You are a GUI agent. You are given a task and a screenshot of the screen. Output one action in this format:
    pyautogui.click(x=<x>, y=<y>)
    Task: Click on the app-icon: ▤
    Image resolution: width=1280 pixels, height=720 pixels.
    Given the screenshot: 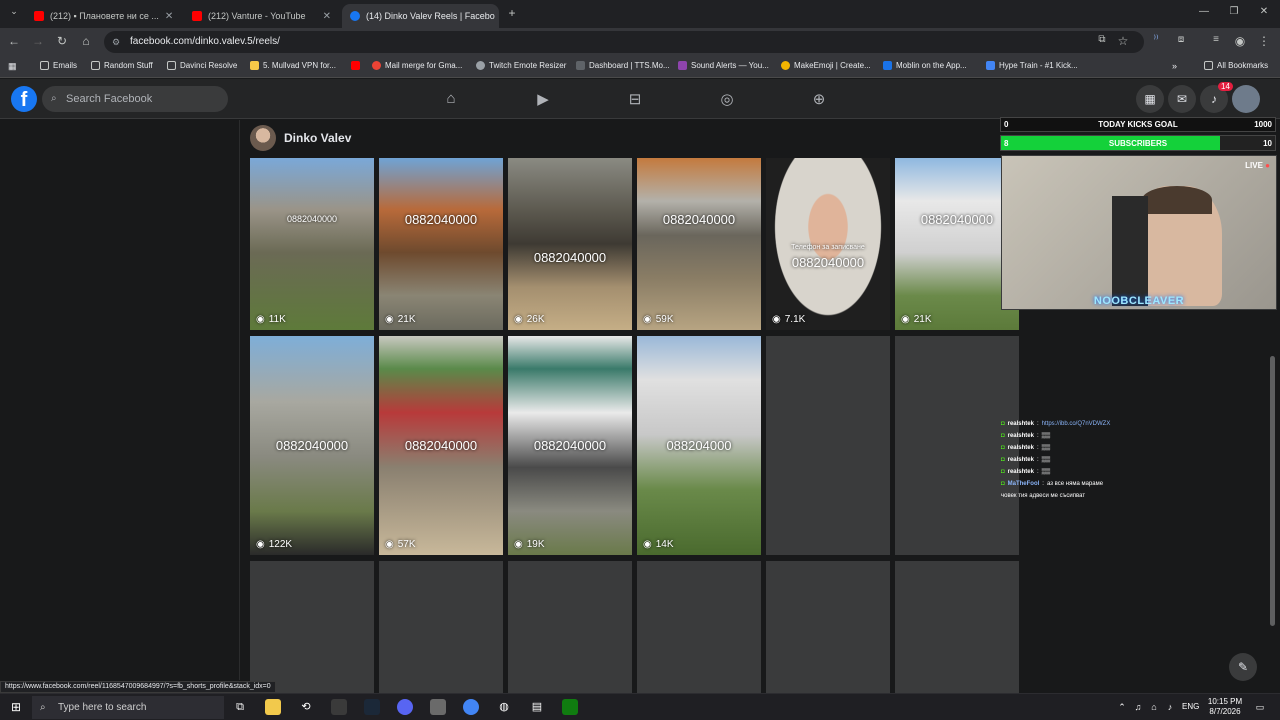 What is the action you would take?
    pyautogui.click(x=537, y=707)
    